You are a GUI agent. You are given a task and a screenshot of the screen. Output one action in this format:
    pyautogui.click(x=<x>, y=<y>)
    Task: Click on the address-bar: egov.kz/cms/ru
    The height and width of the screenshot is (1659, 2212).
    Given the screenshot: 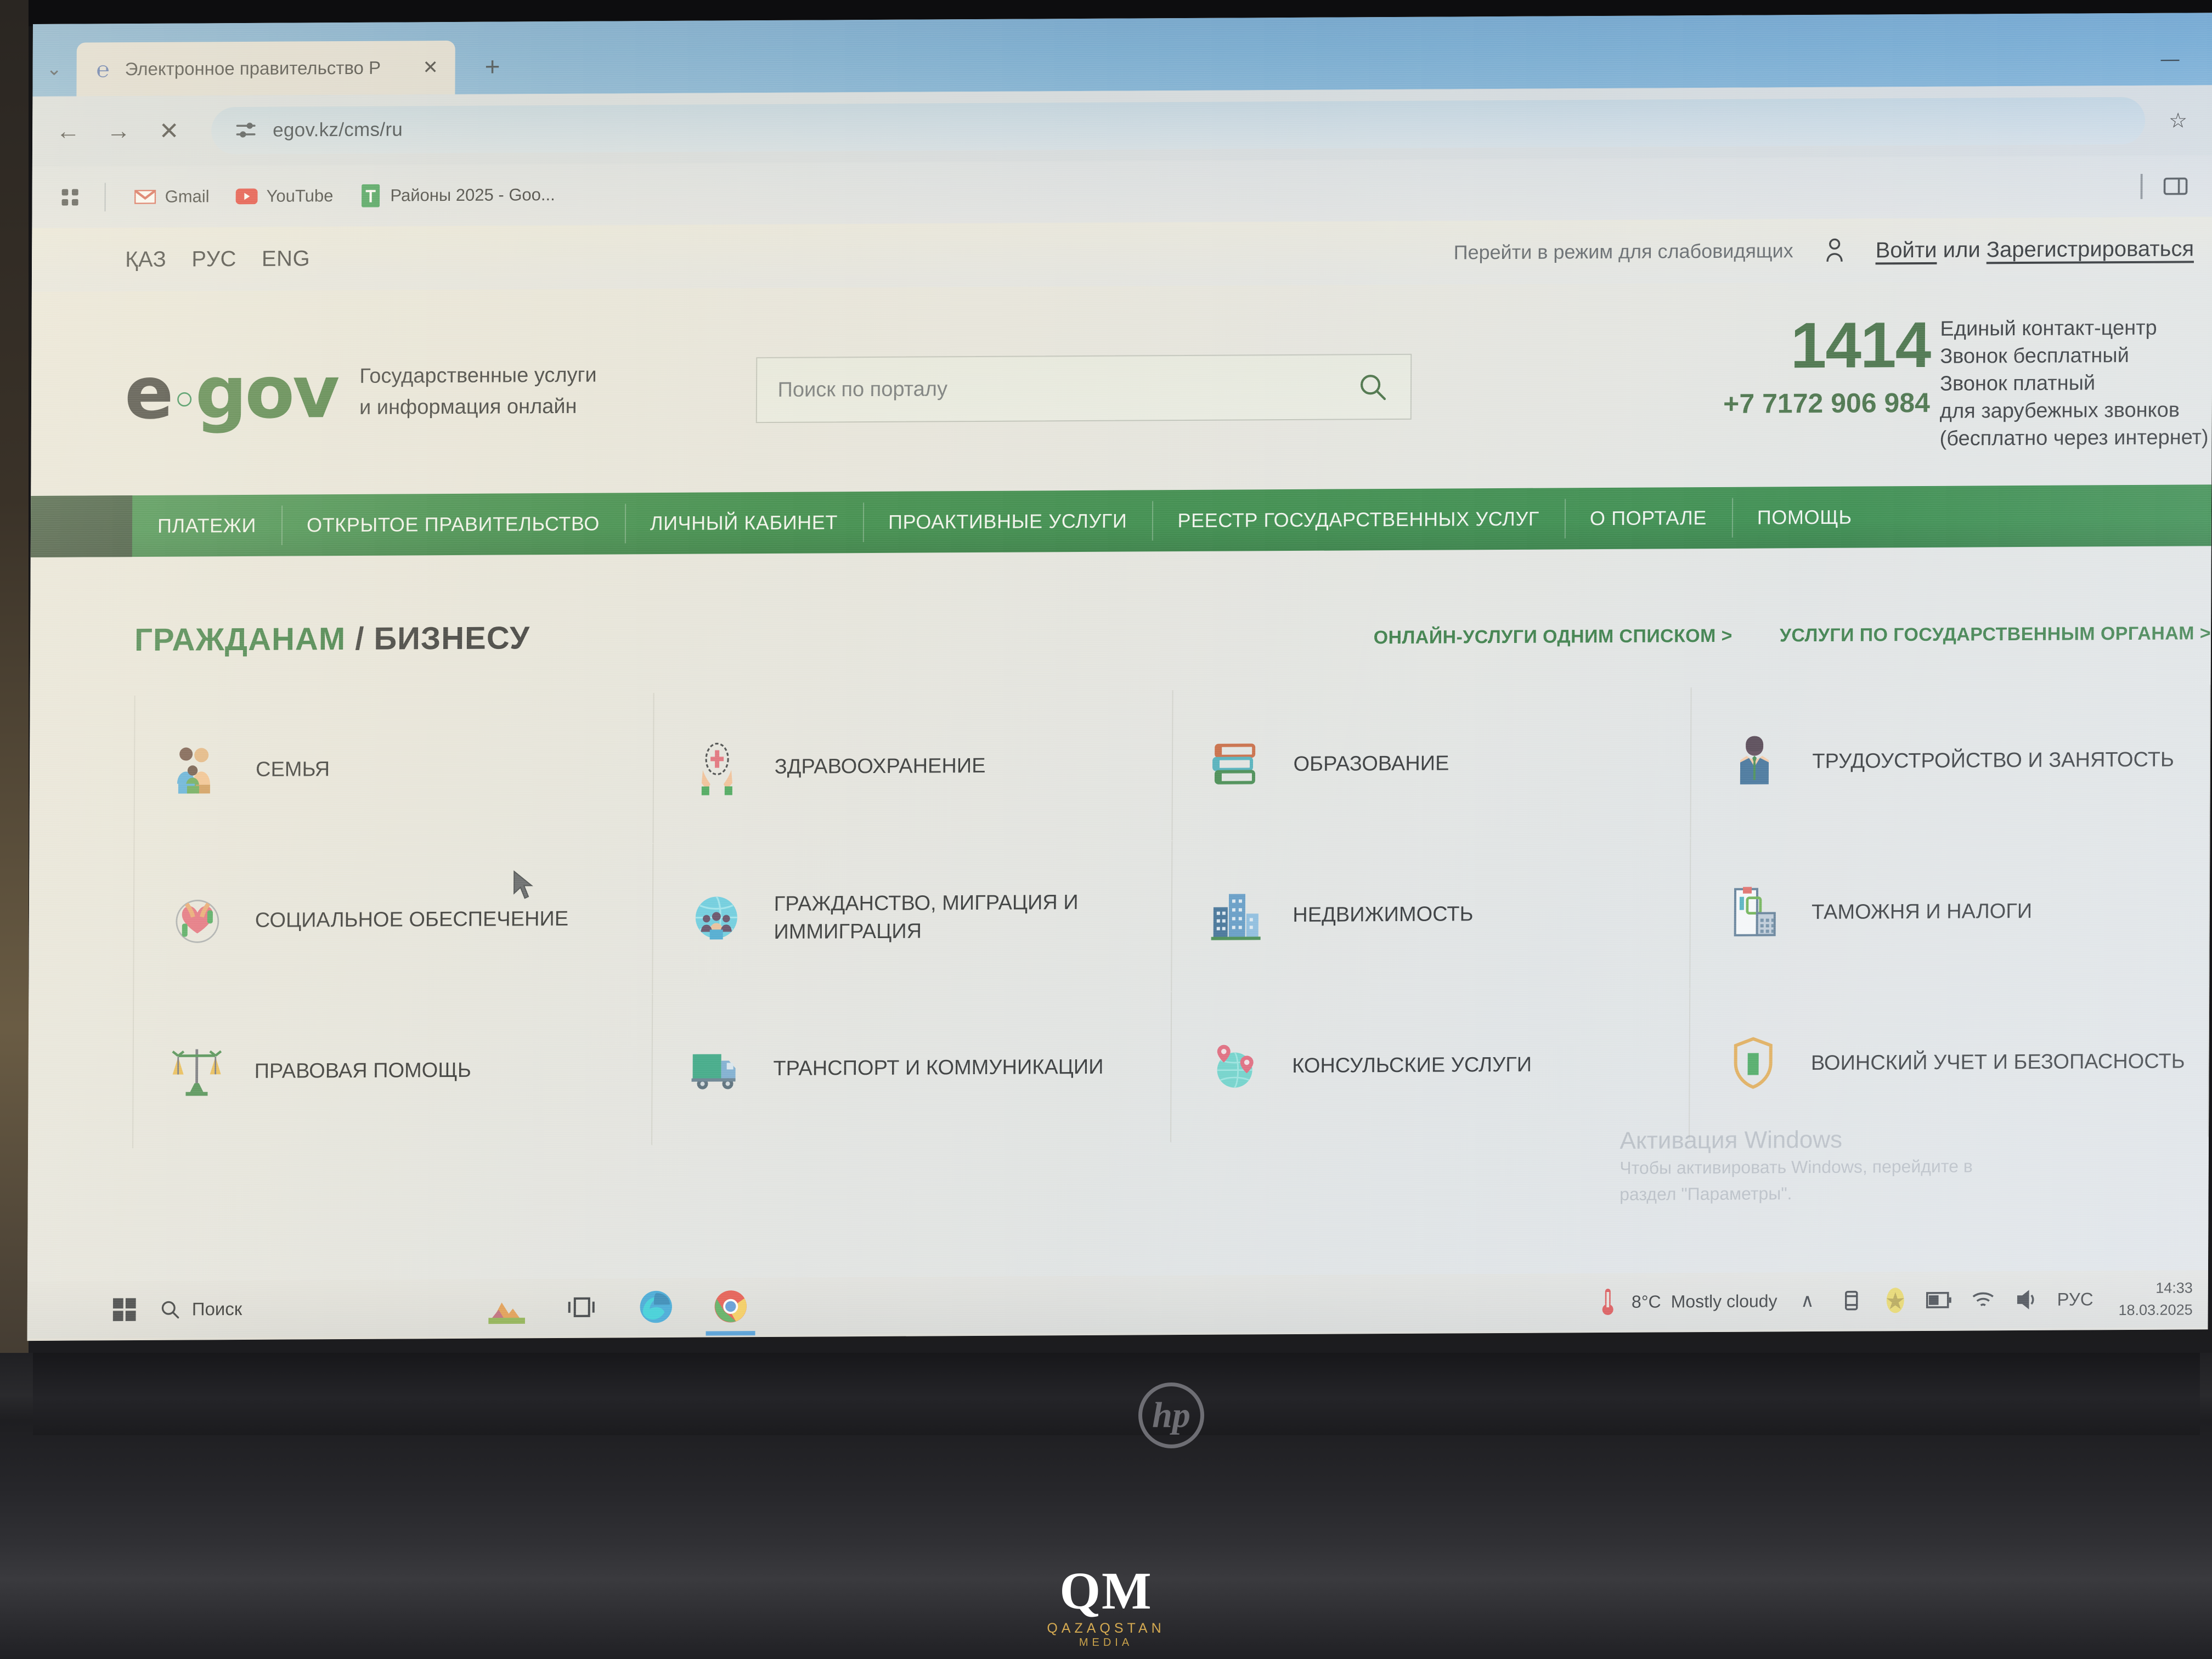 What is the action you would take?
    pyautogui.click(x=1178, y=126)
    